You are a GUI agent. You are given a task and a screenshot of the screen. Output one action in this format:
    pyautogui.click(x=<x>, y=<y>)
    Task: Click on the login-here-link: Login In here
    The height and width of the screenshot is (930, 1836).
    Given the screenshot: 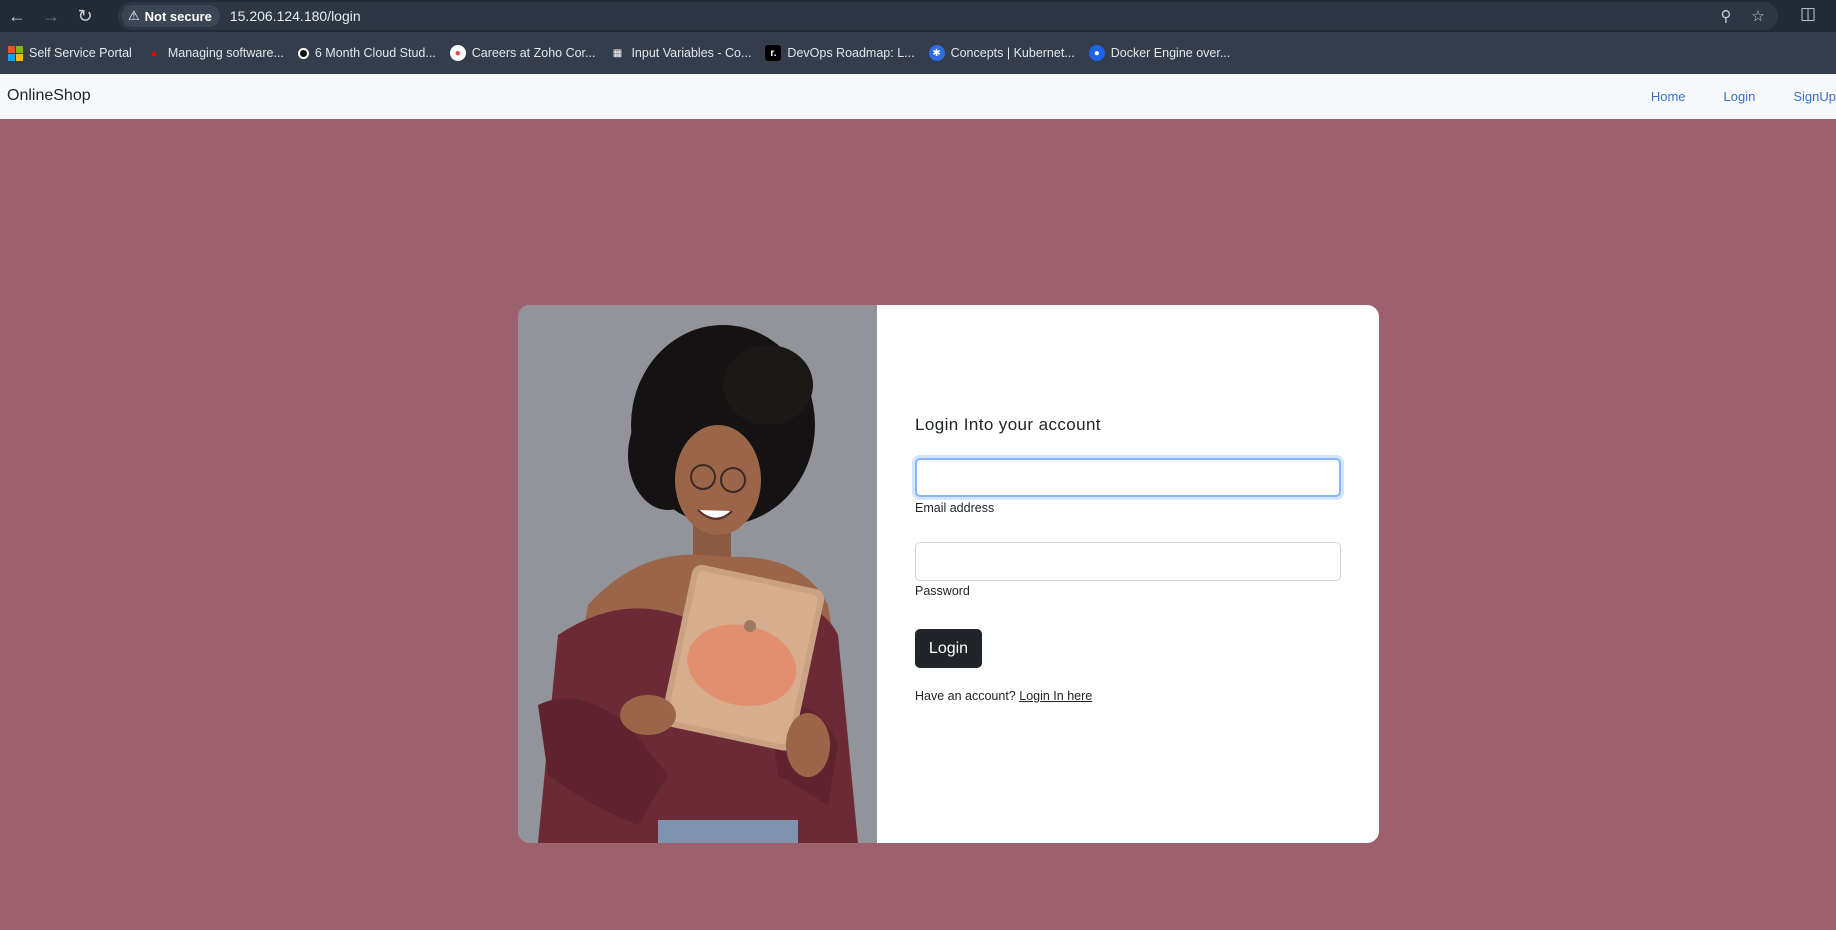 What is the action you would take?
    pyautogui.click(x=1055, y=696)
    